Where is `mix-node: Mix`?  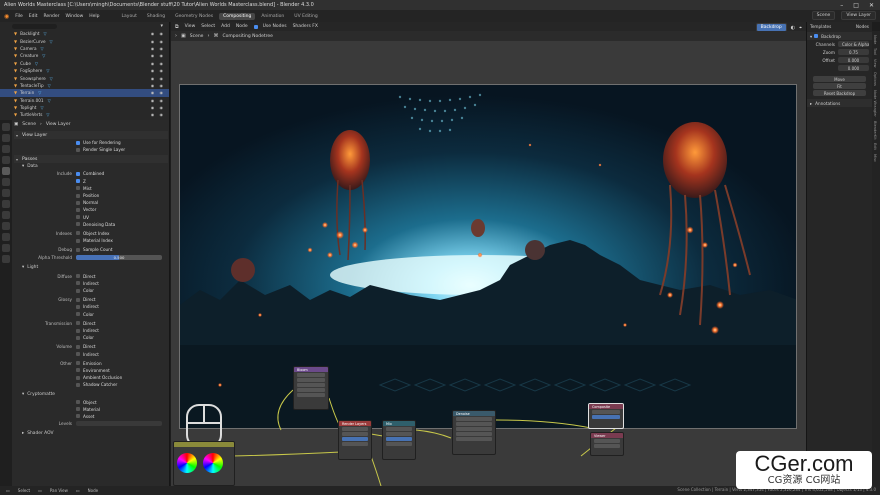 mix-node: Mix is located at coordinates (399, 440).